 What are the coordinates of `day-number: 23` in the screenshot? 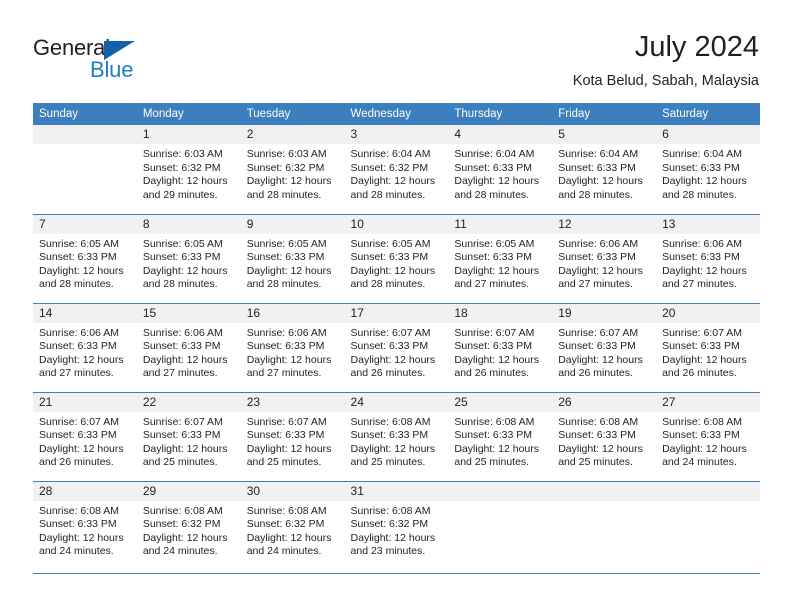 It's located at (292, 402).